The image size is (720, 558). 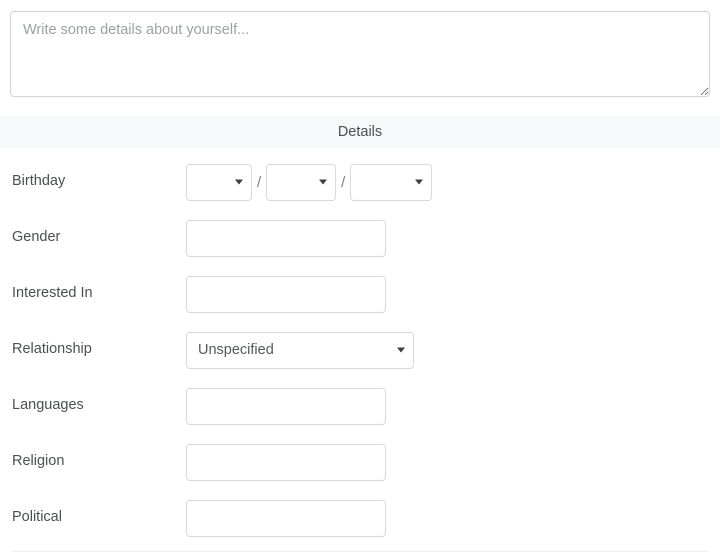 I want to click on form-row-interested-in: Interested In, so click(x=360, y=294).